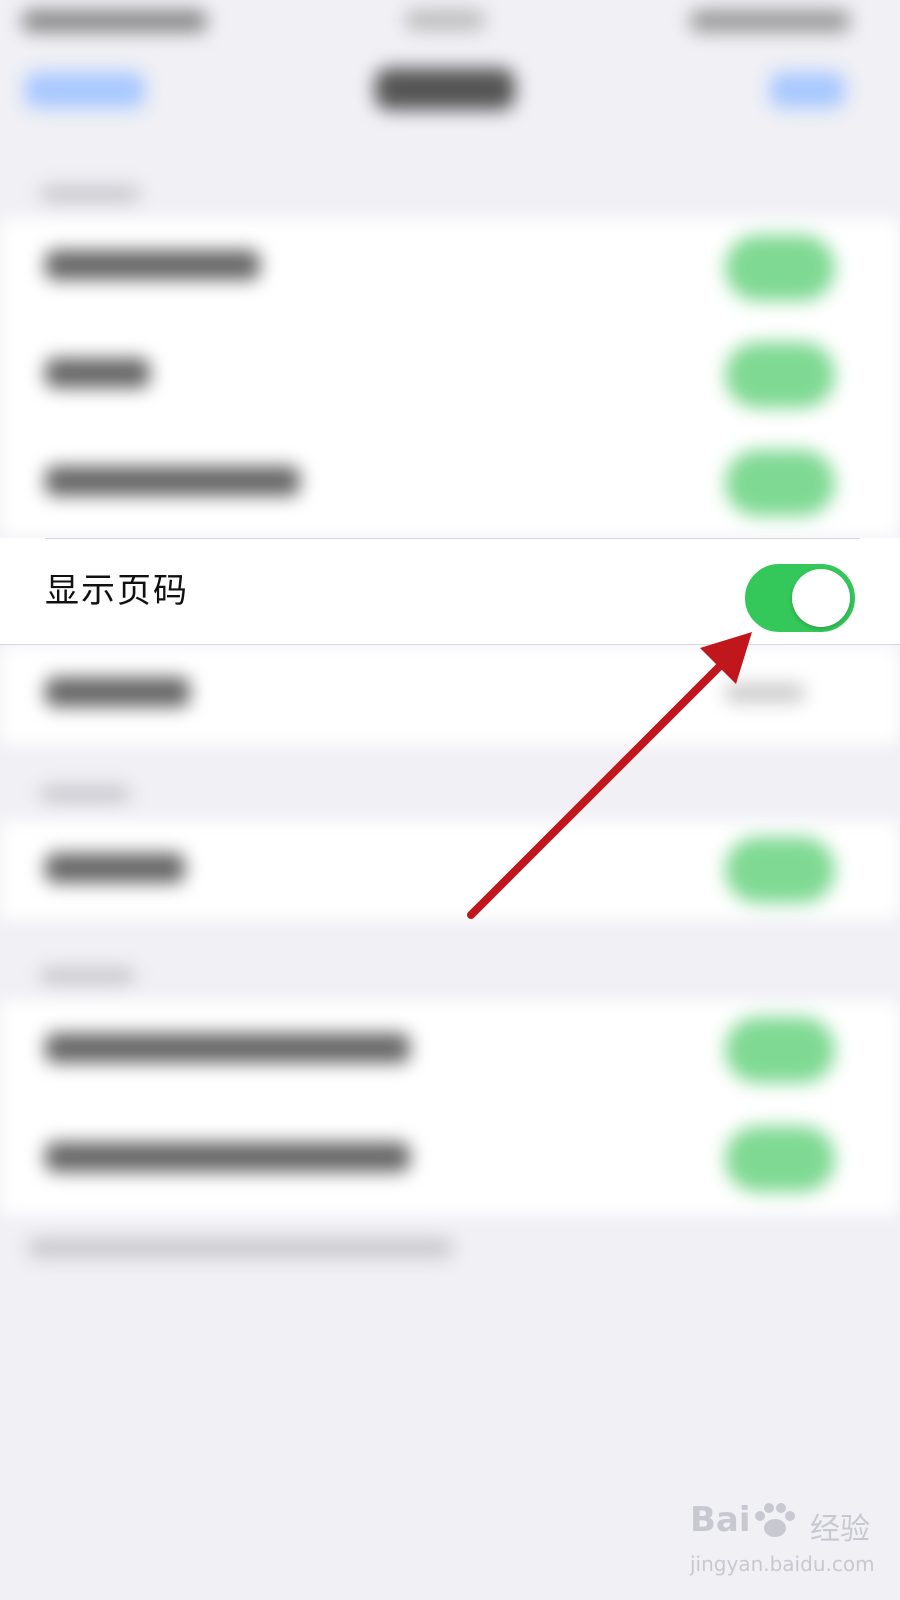  I want to click on show-page-number-toggle, so click(800, 598).